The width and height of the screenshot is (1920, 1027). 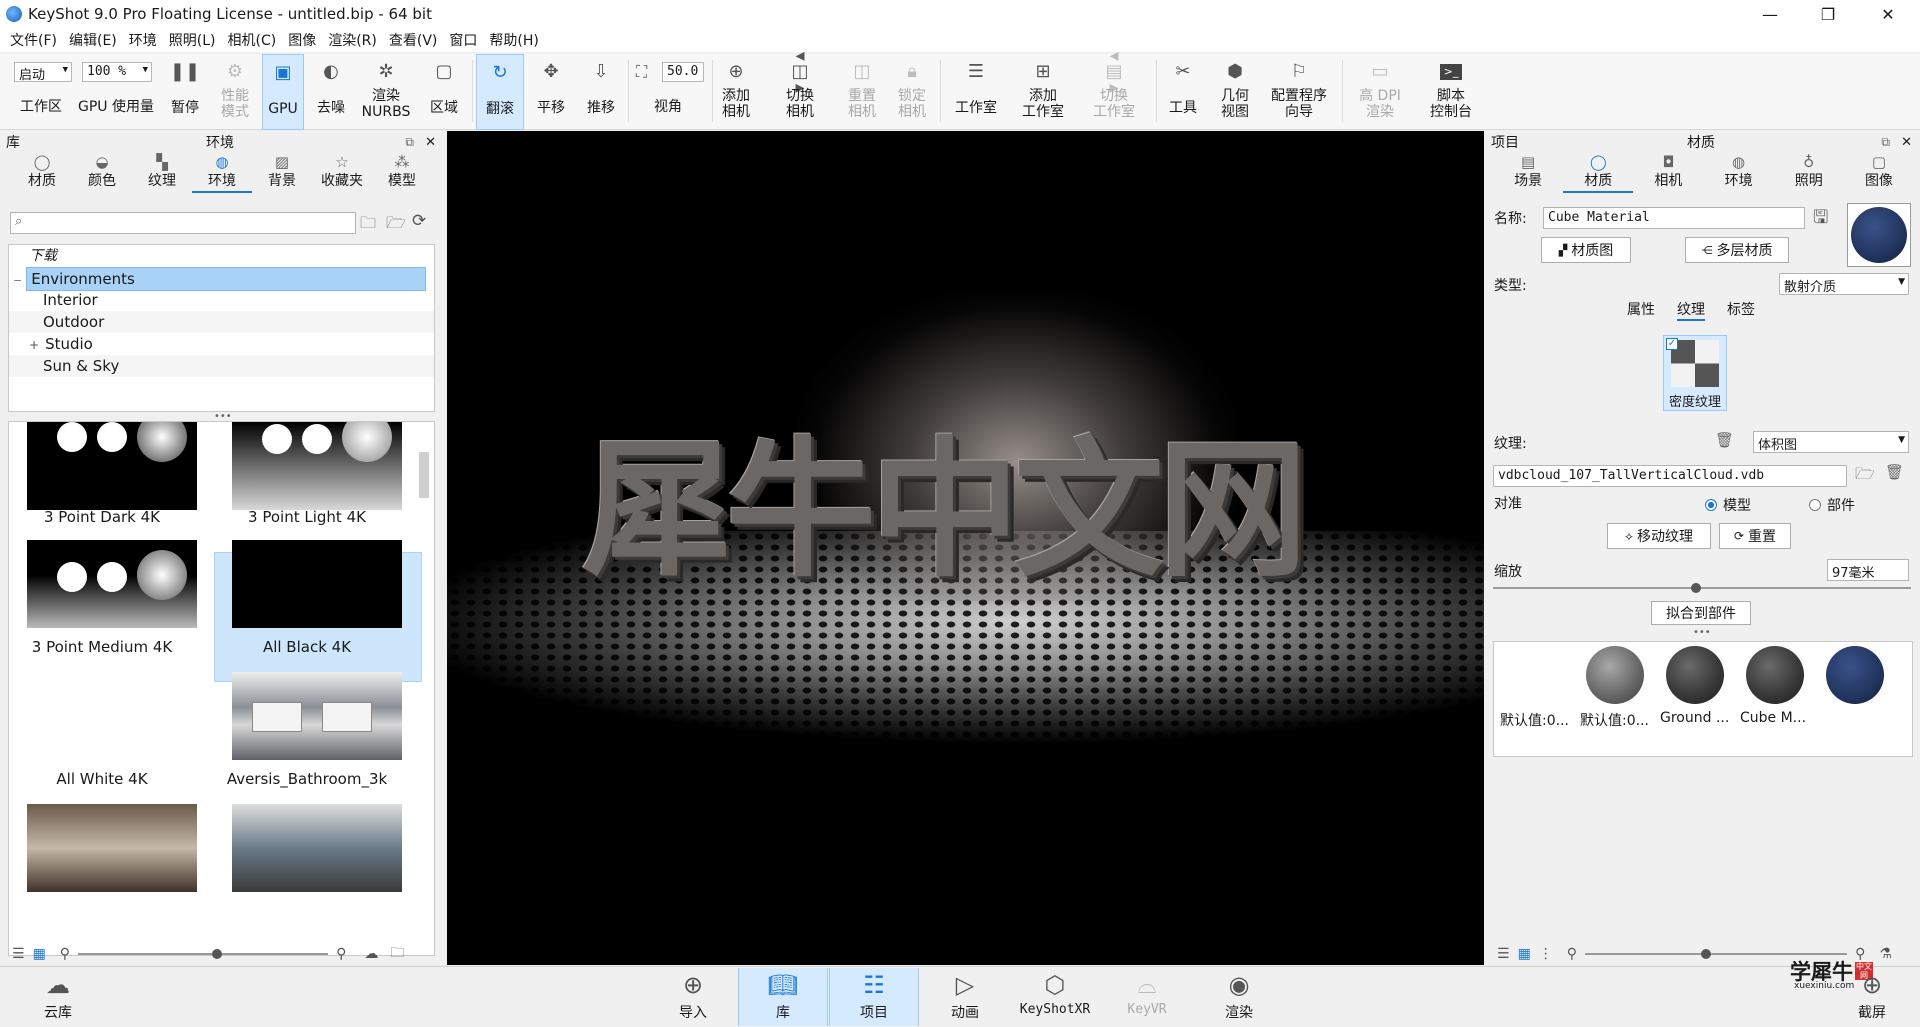 I want to click on tab-lighting: ♁ 照明, so click(x=1809, y=173).